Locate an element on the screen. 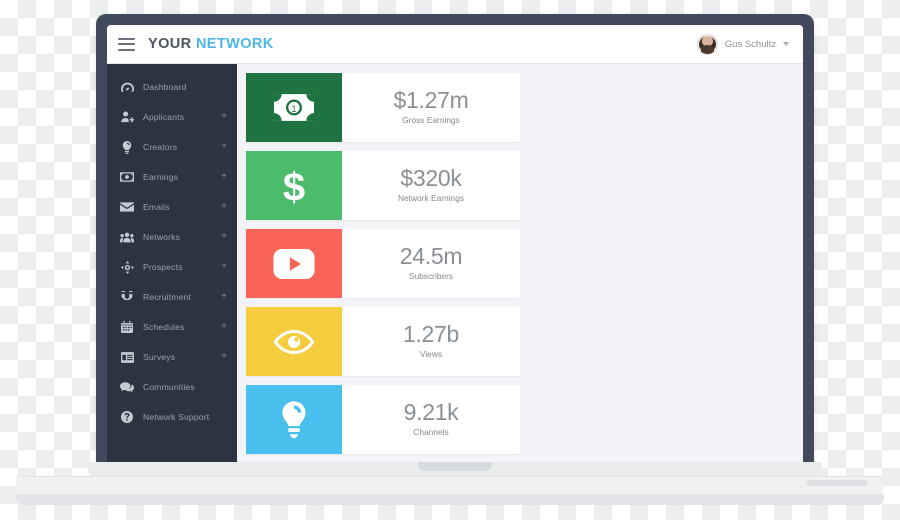  compass-icon is located at coordinates (127, 267).